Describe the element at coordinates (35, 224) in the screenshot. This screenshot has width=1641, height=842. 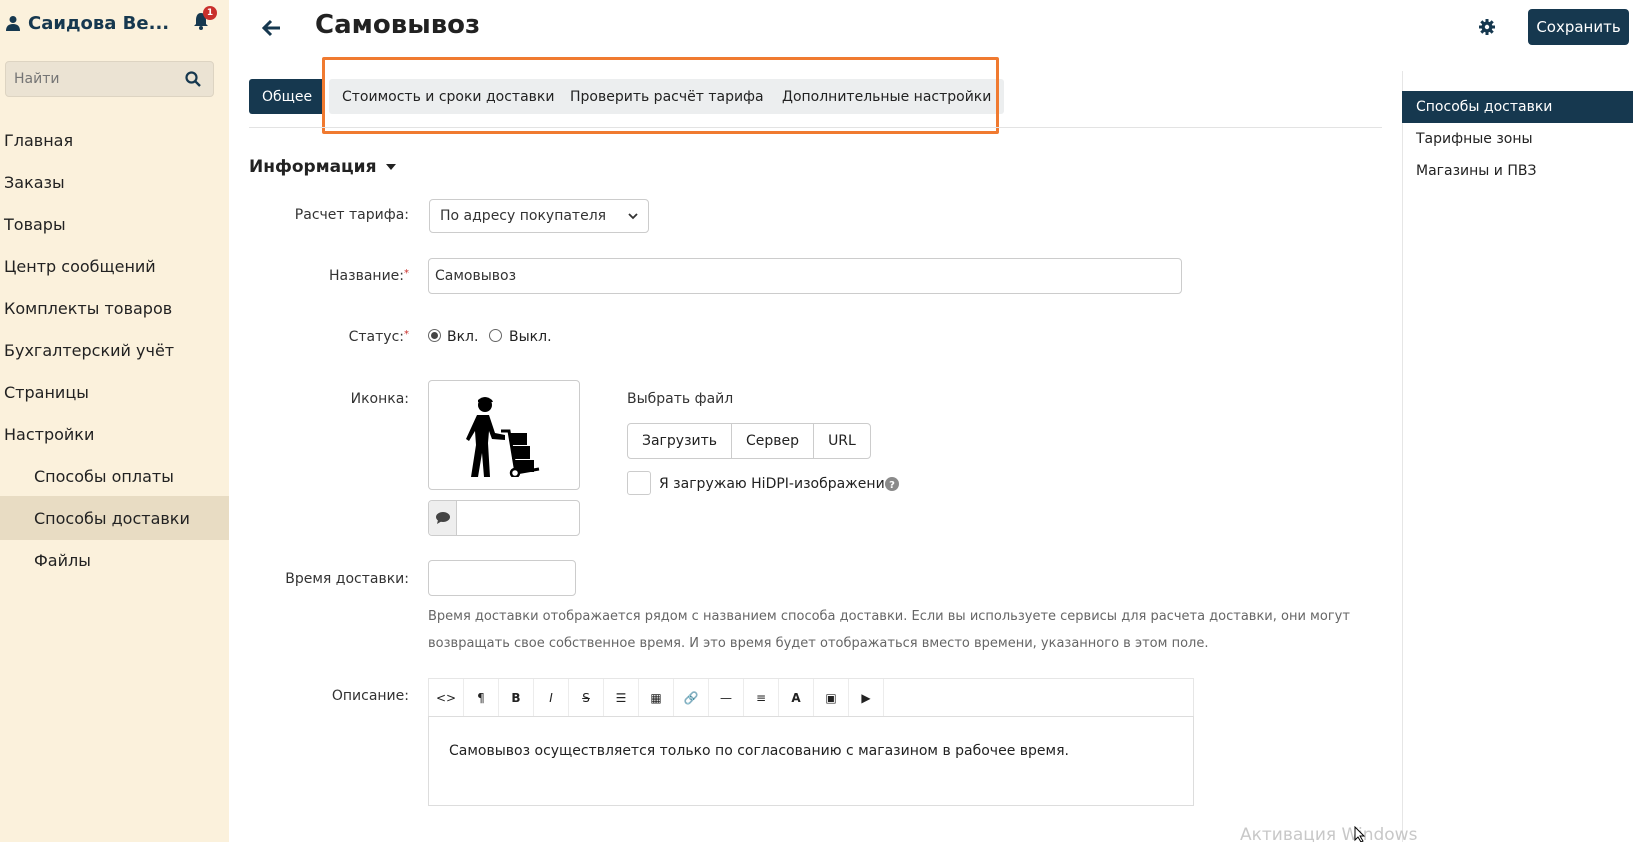
I see `nav-item-label: Товары` at that location.